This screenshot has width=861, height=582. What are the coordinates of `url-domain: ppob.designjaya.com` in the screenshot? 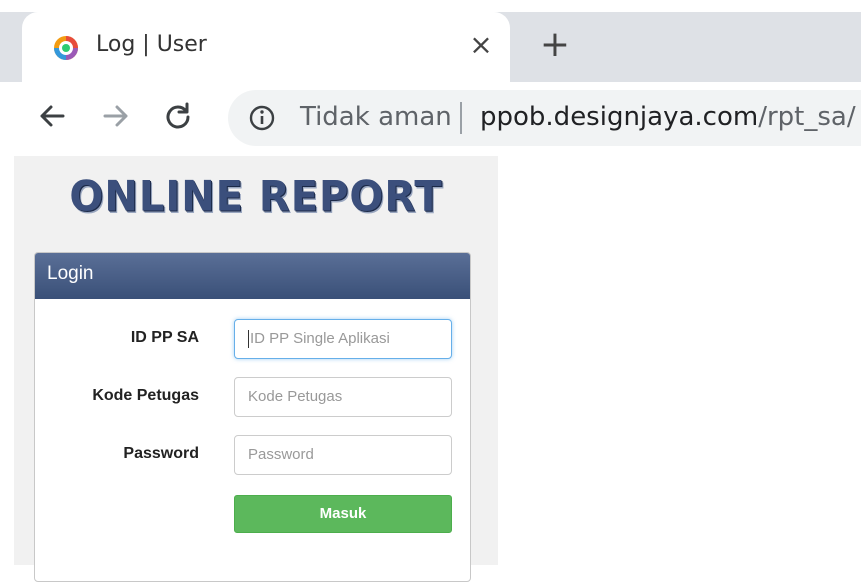 It's located at (619, 117).